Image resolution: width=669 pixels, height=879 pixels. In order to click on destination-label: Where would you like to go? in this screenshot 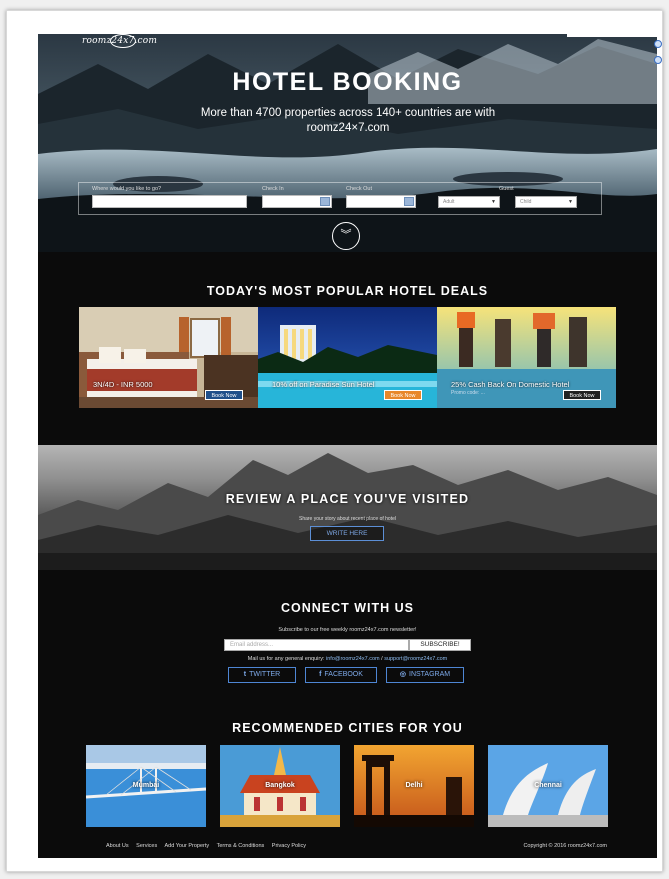, I will do `click(127, 189)`.